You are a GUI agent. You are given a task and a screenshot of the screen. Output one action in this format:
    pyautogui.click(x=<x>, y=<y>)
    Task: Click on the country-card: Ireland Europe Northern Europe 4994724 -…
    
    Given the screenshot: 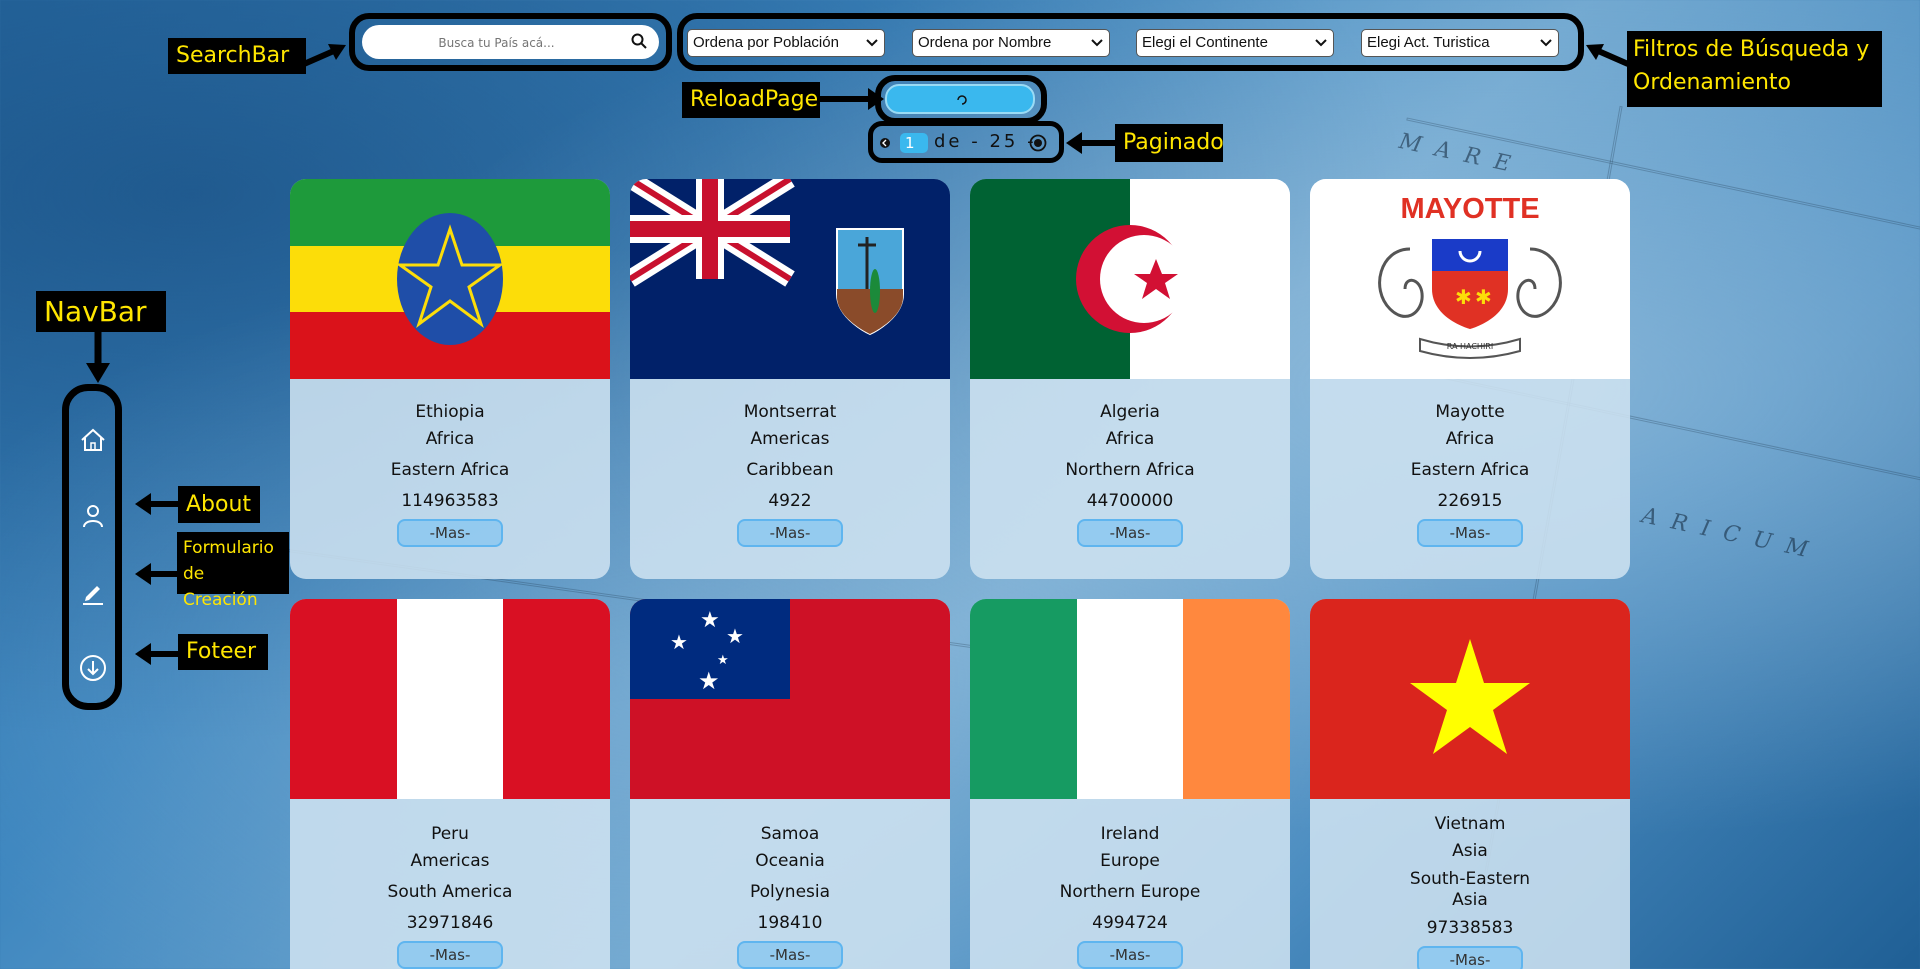 What is the action you would take?
    pyautogui.click(x=1130, y=784)
    